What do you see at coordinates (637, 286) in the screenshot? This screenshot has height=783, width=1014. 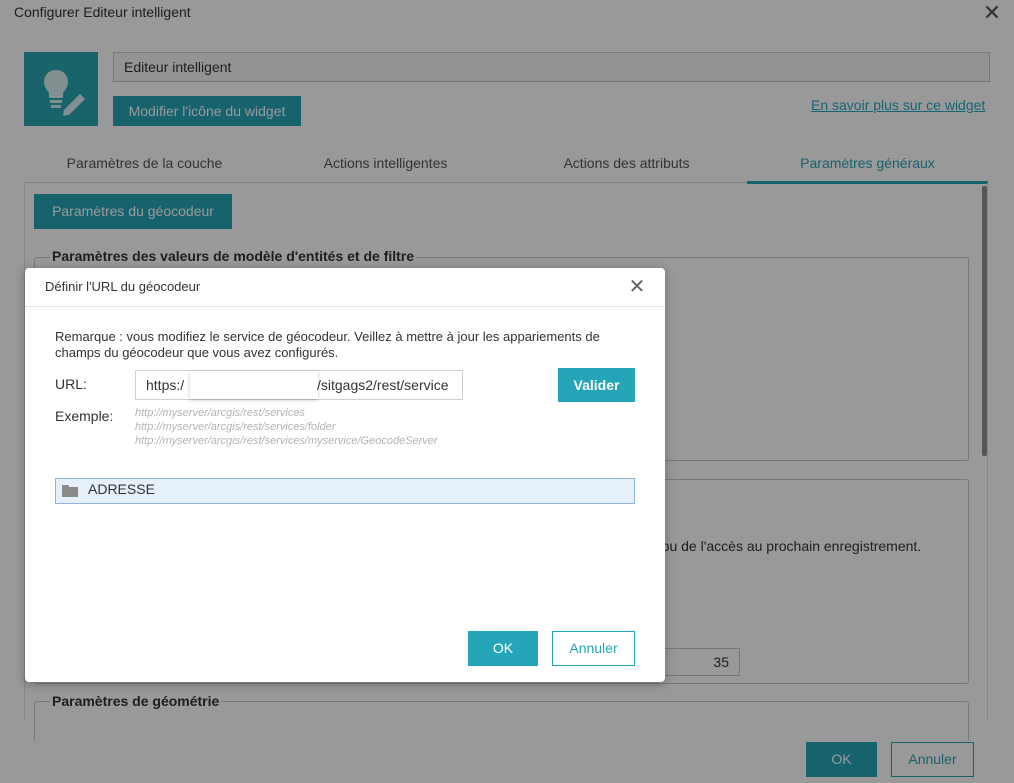 I see `close-icon: ✕` at bounding box center [637, 286].